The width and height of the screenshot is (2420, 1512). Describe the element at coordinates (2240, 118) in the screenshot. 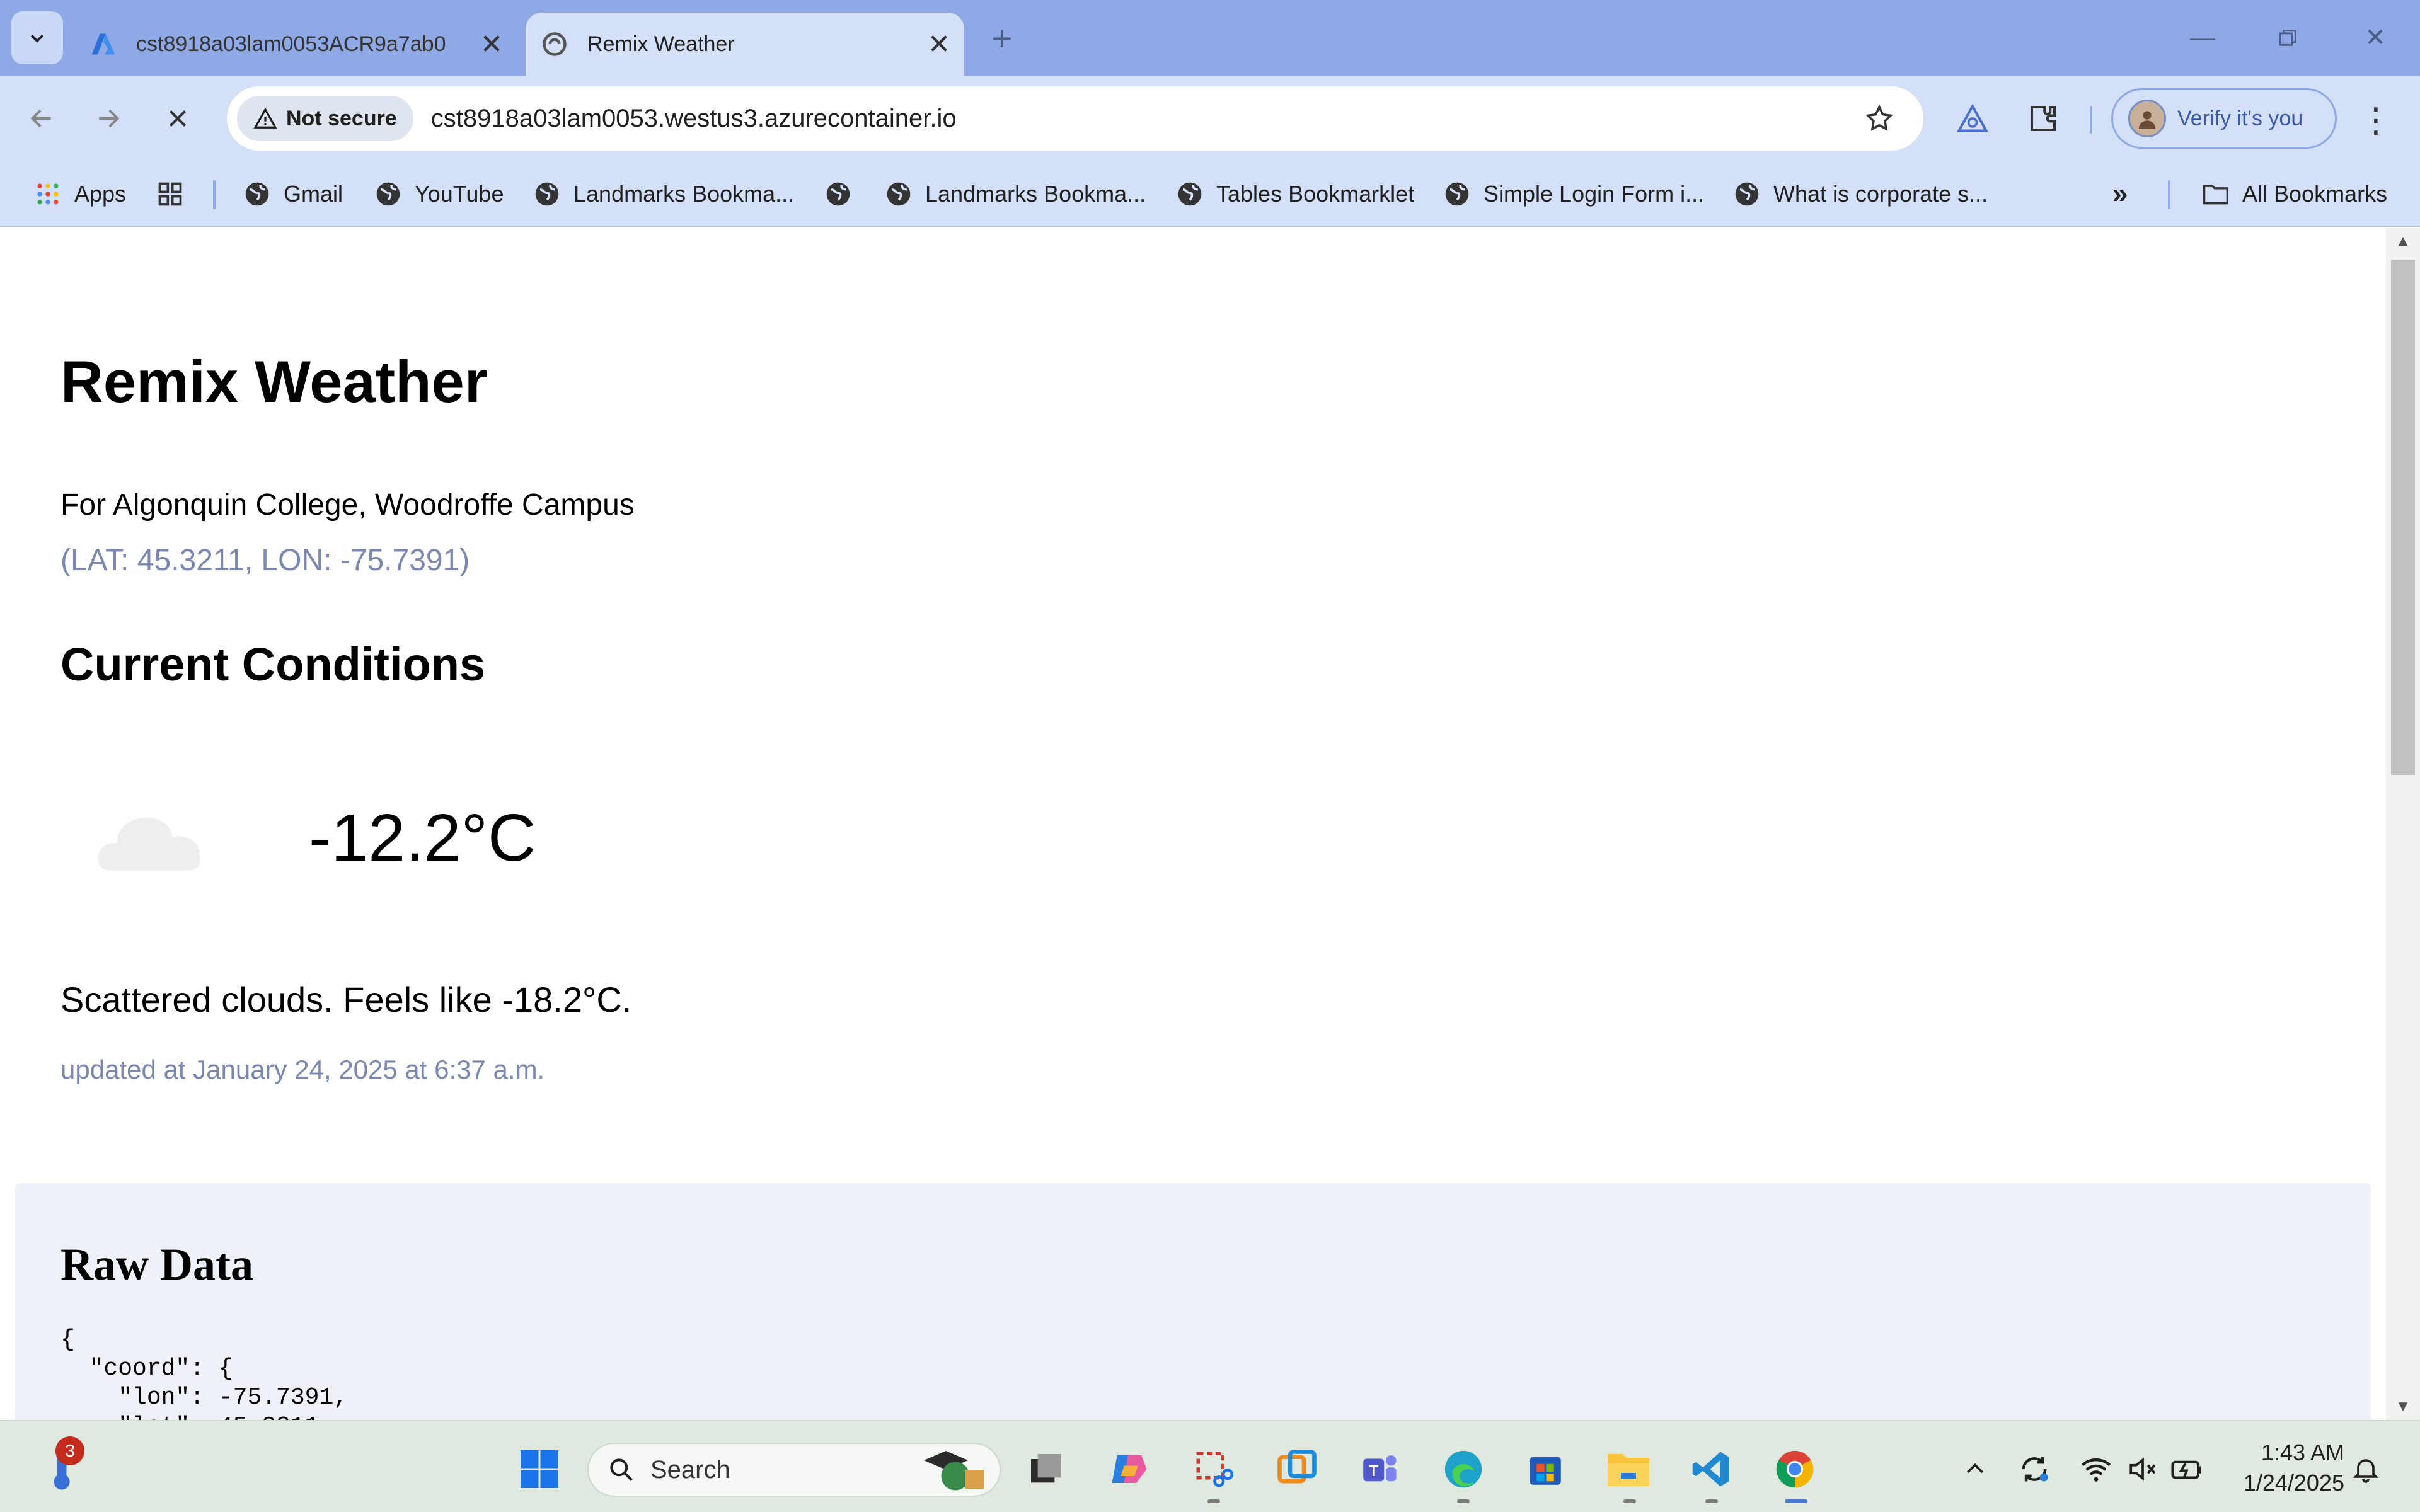

I see `verify-label: Verify it's you` at that location.